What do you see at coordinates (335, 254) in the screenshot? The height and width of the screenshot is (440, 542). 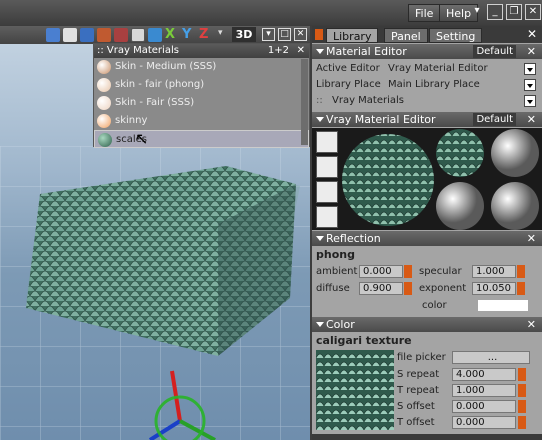 I see `shader-name: phong` at bounding box center [335, 254].